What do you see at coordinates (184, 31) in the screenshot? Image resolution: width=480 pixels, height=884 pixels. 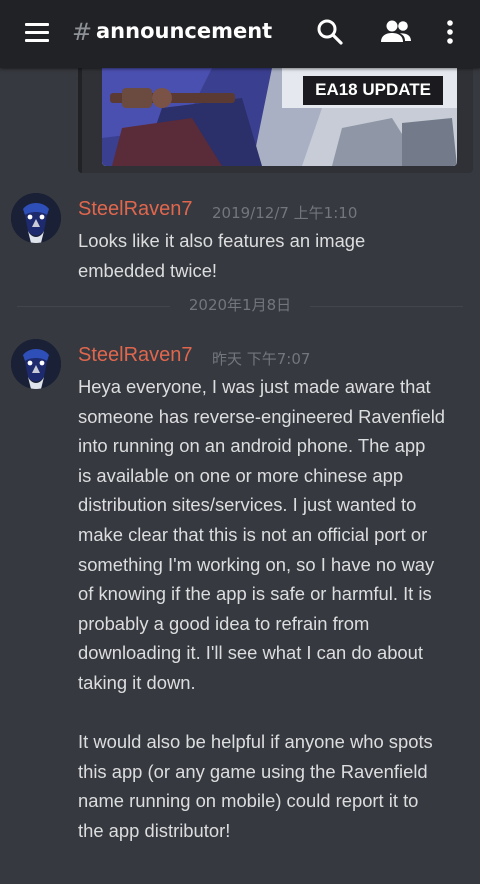 I see `channel-name: announcement` at bounding box center [184, 31].